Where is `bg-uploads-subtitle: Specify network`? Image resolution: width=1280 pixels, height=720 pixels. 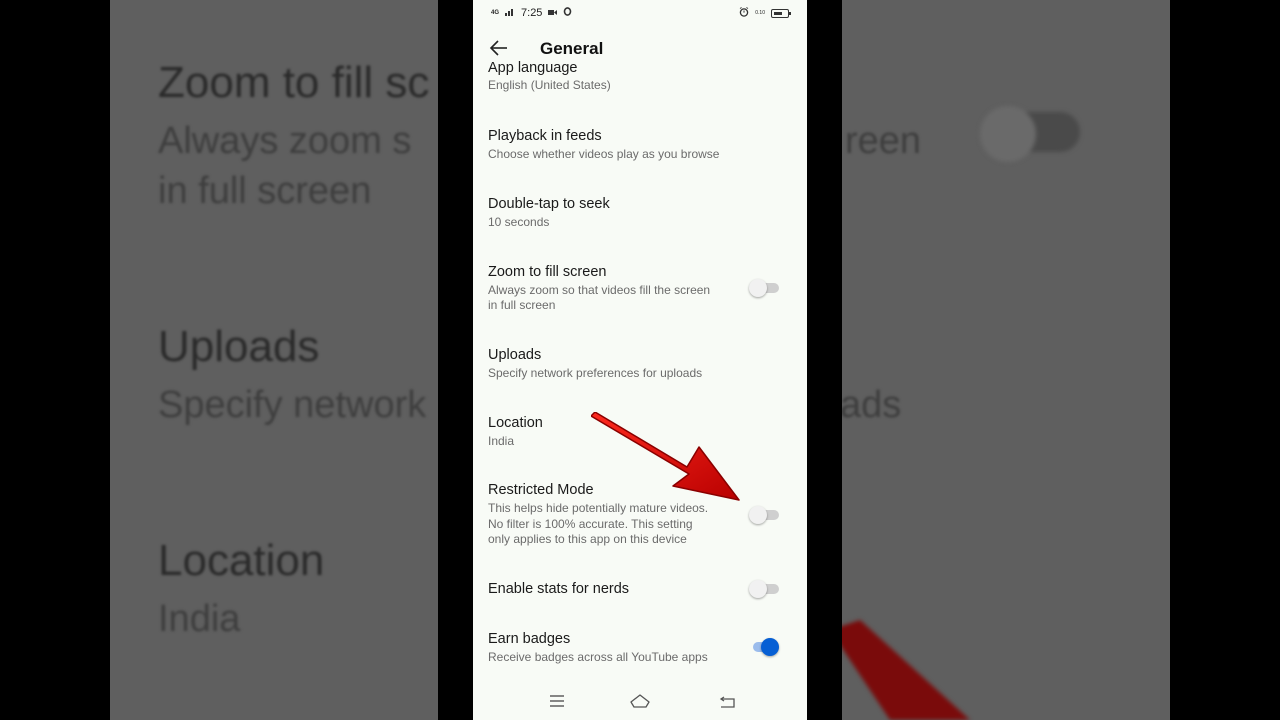
bg-uploads-subtitle: Specify network is located at coordinates (292, 405).